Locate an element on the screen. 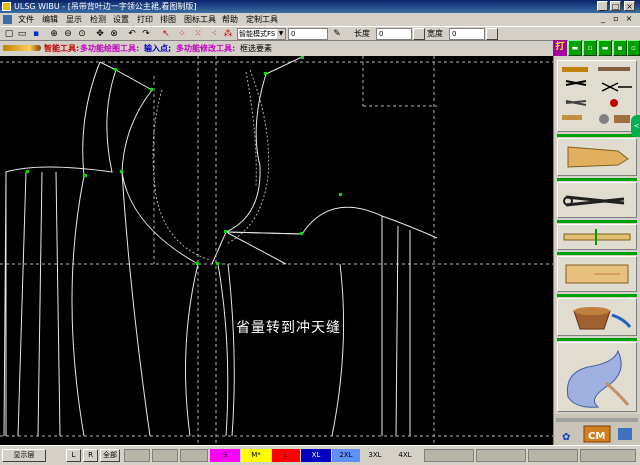 Image resolution: width=640 pixels, height=465 pixels. menu-print: 打印 is located at coordinates (145, 19).